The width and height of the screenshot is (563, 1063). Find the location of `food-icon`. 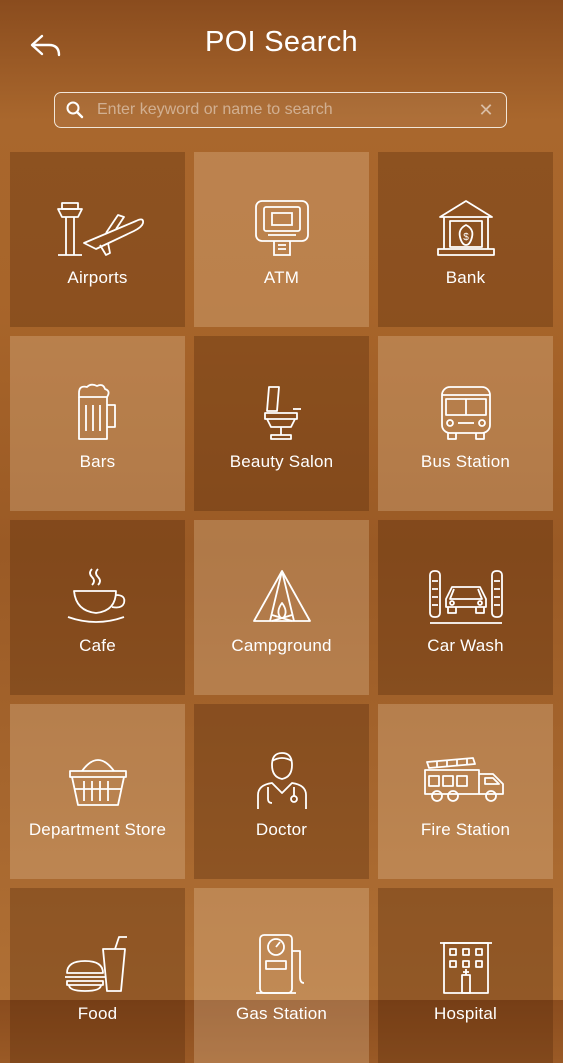

food-icon is located at coordinates (95, 964).